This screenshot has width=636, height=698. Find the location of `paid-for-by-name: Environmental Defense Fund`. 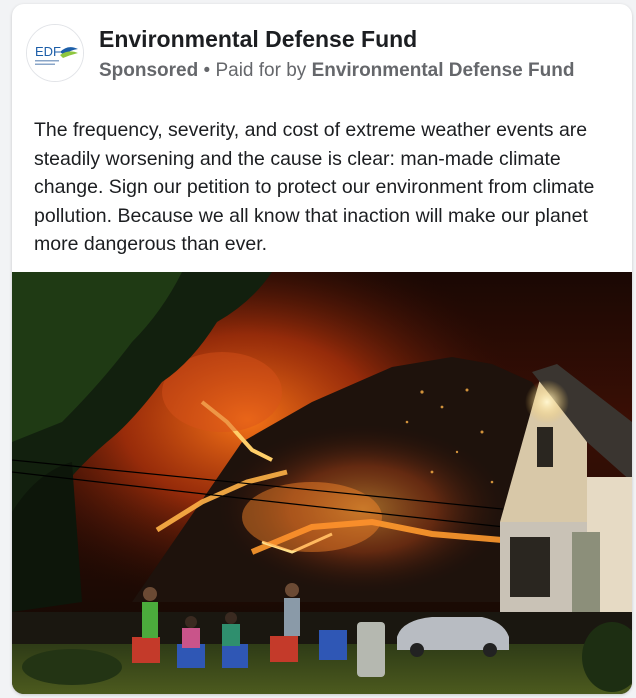

paid-for-by-name: Environmental Defense Fund is located at coordinates (443, 70).